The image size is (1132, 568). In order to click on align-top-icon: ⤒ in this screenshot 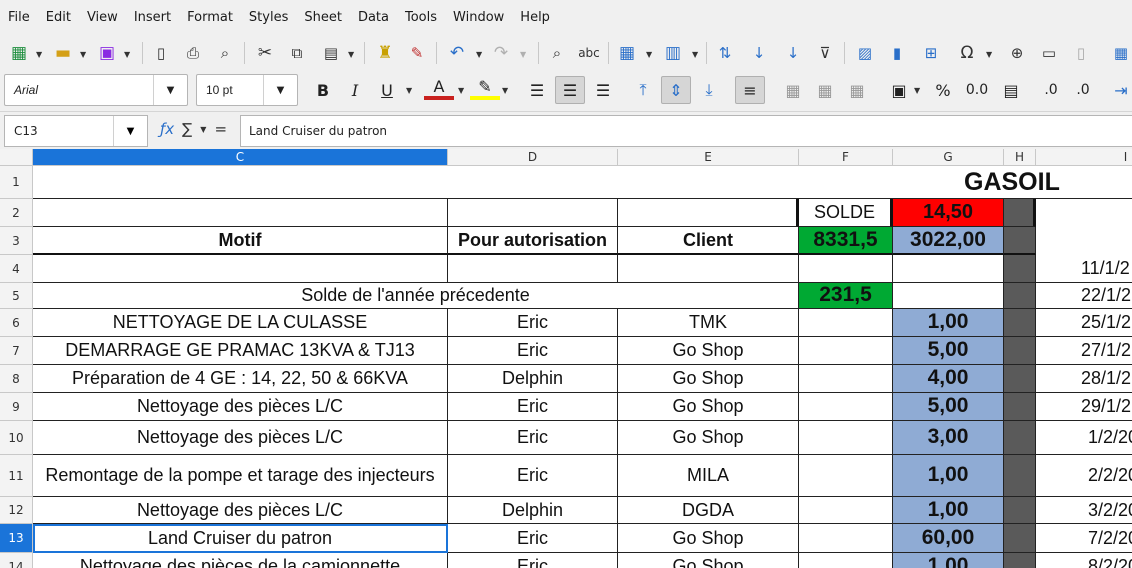, I will do `click(643, 90)`.